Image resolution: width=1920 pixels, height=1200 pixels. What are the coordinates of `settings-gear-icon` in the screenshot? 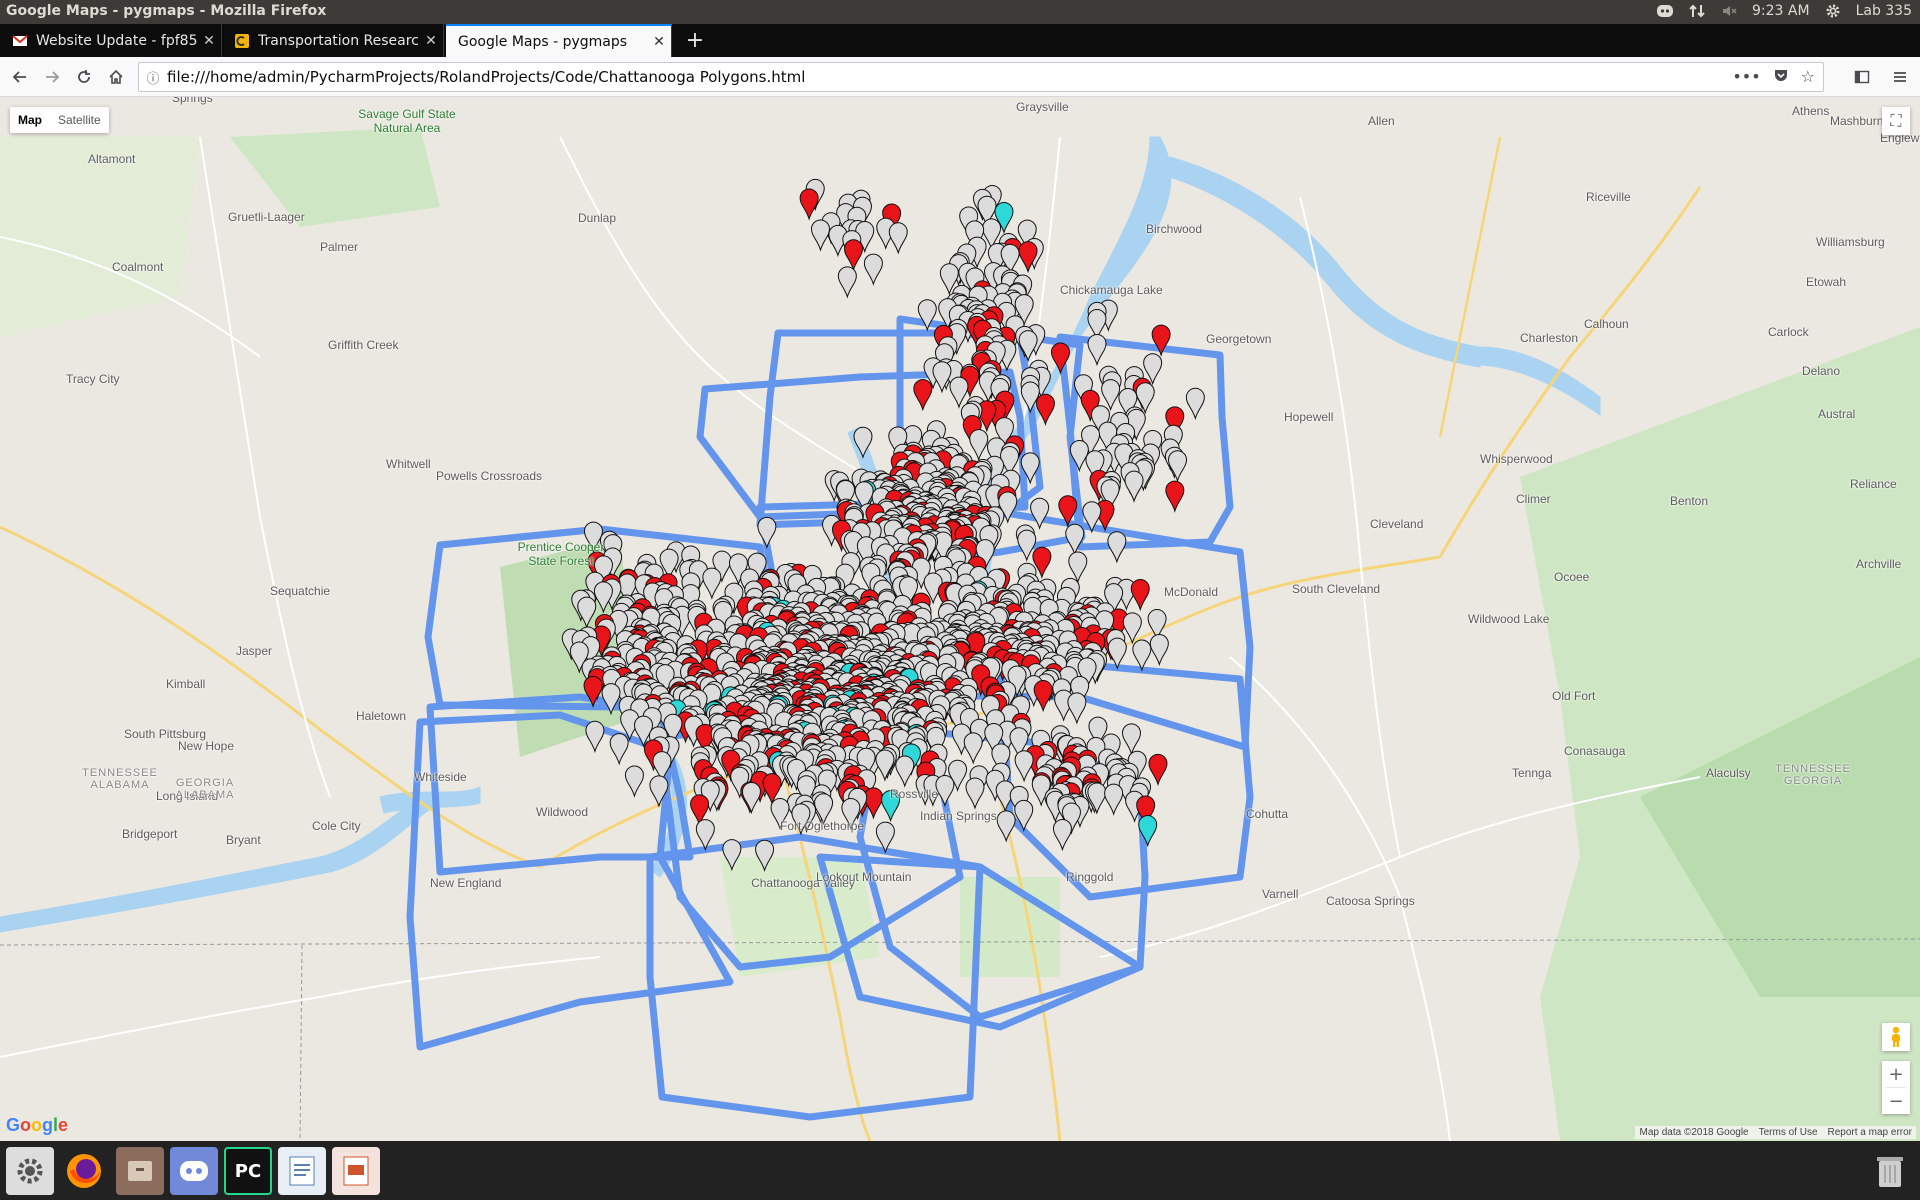 It's located at (1833, 11).